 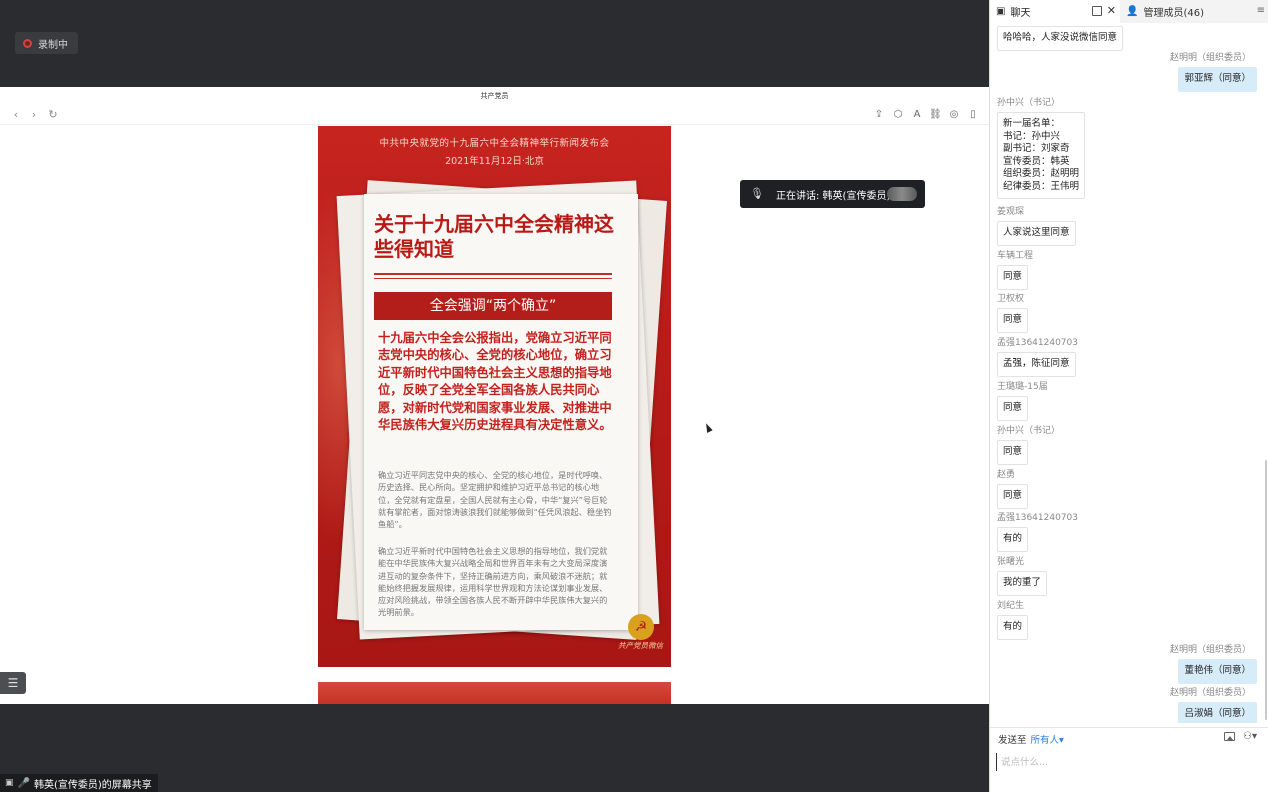 I want to click on chat-message: 姜观琛人家说这里同意, so click(x=1036, y=225).